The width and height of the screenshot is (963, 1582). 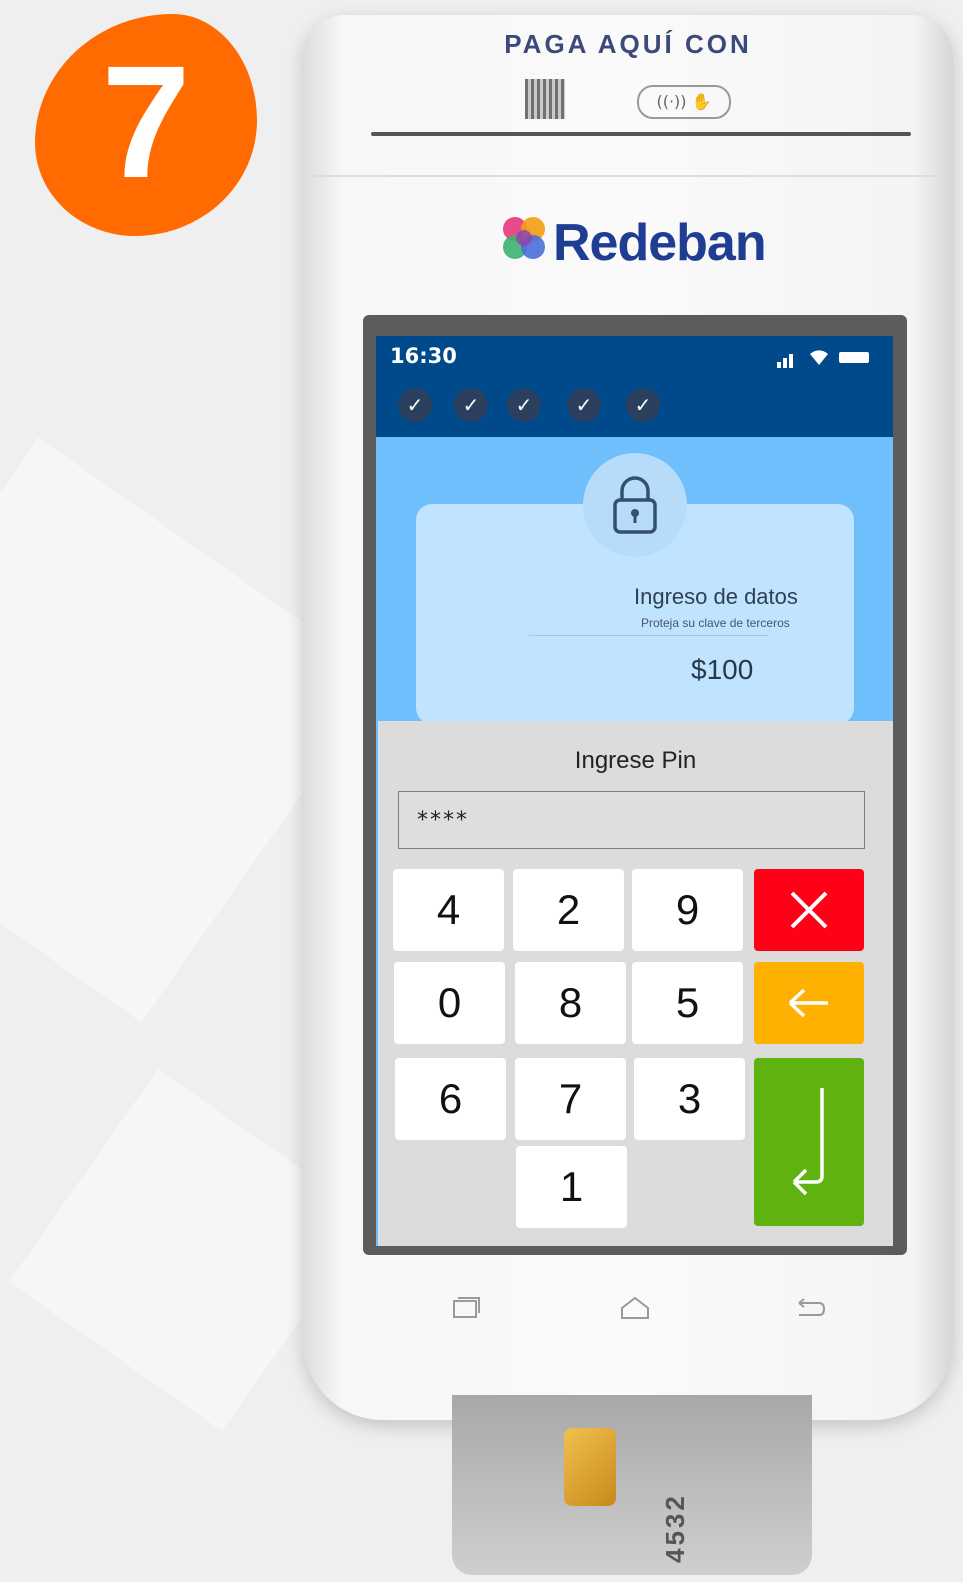 I want to click on enter-icon, so click(x=808, y=1142).